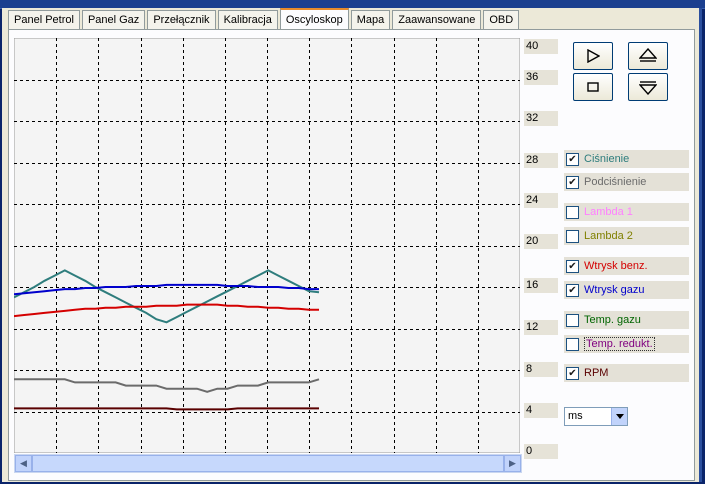 Image resolution: width=705 pixels, height=484 pixels. I want to click on channel-label: Lambda 2, so click(608, 236).